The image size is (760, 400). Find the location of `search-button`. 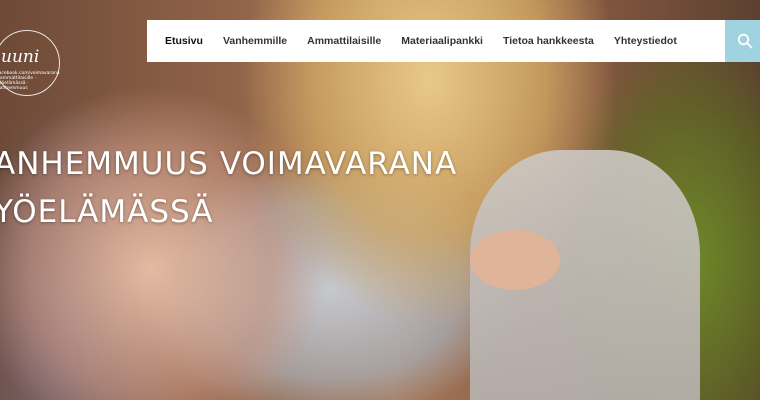

search-button is located at coordinates (742, 41).